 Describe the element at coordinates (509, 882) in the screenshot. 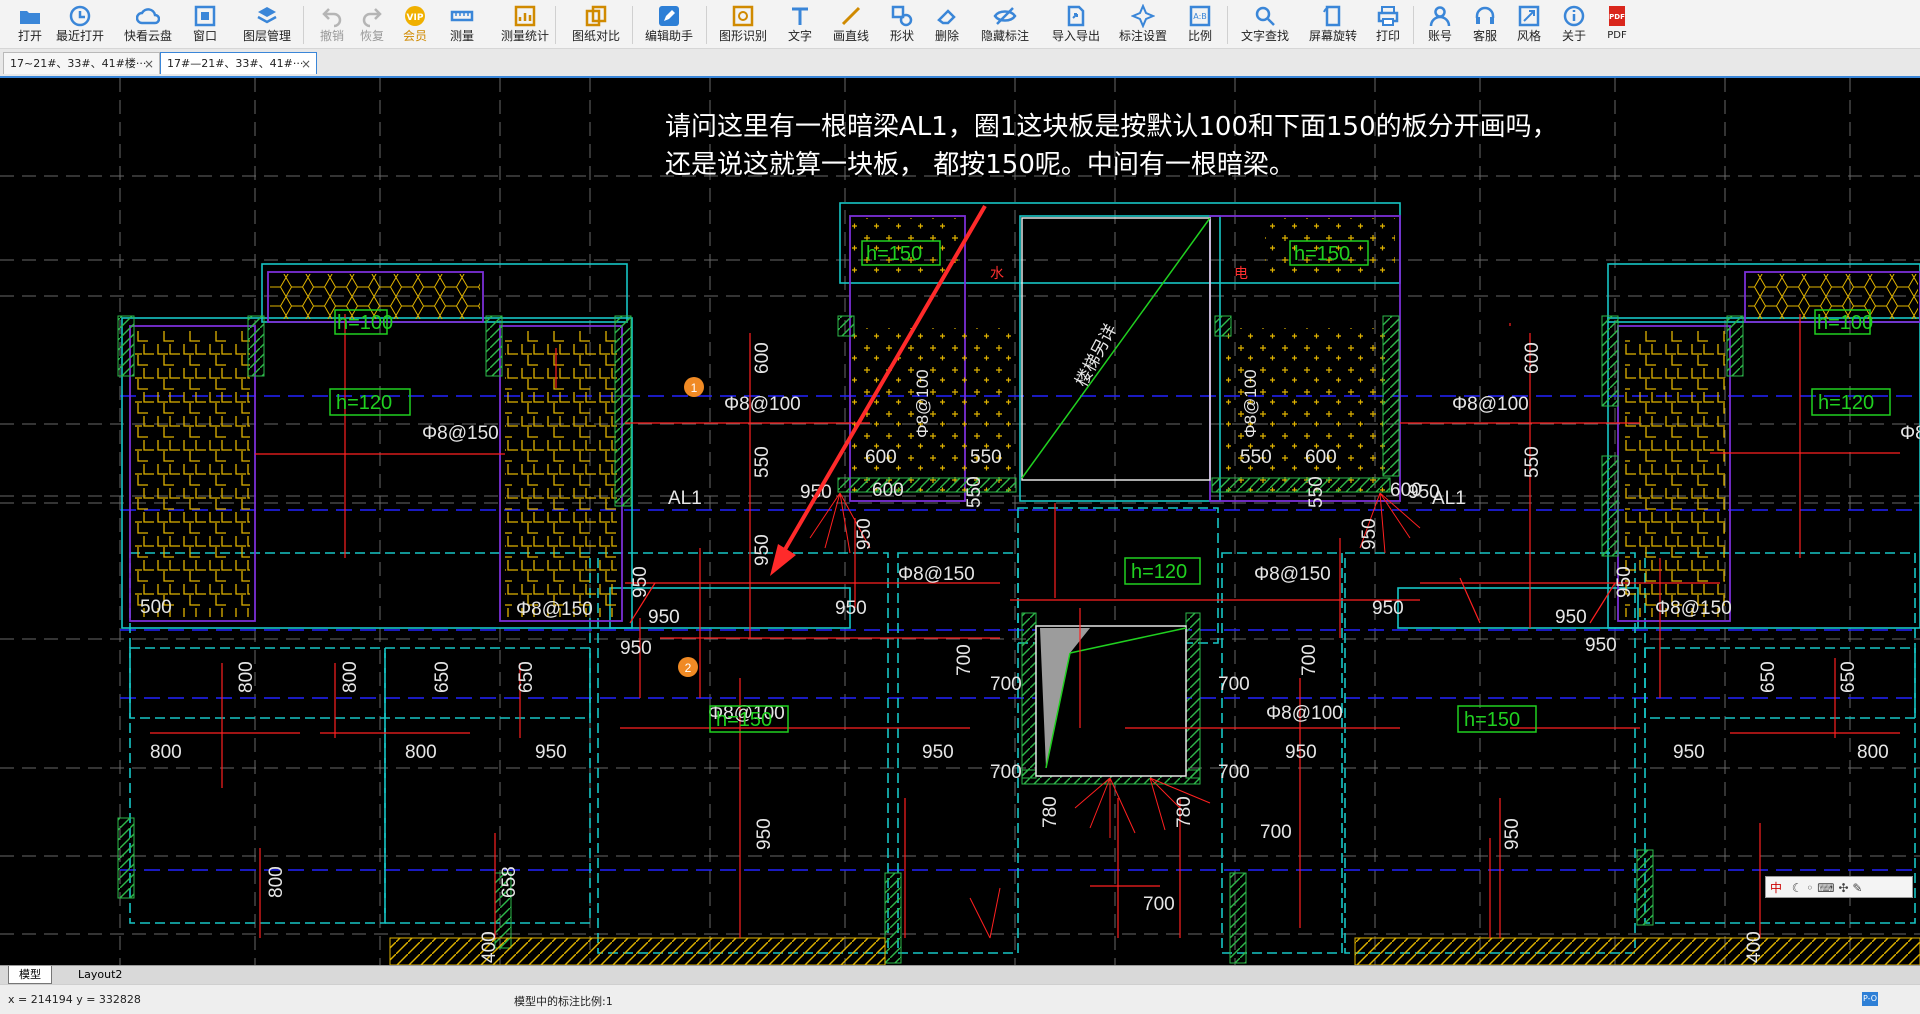

I see `dim-label: 658` at that location.